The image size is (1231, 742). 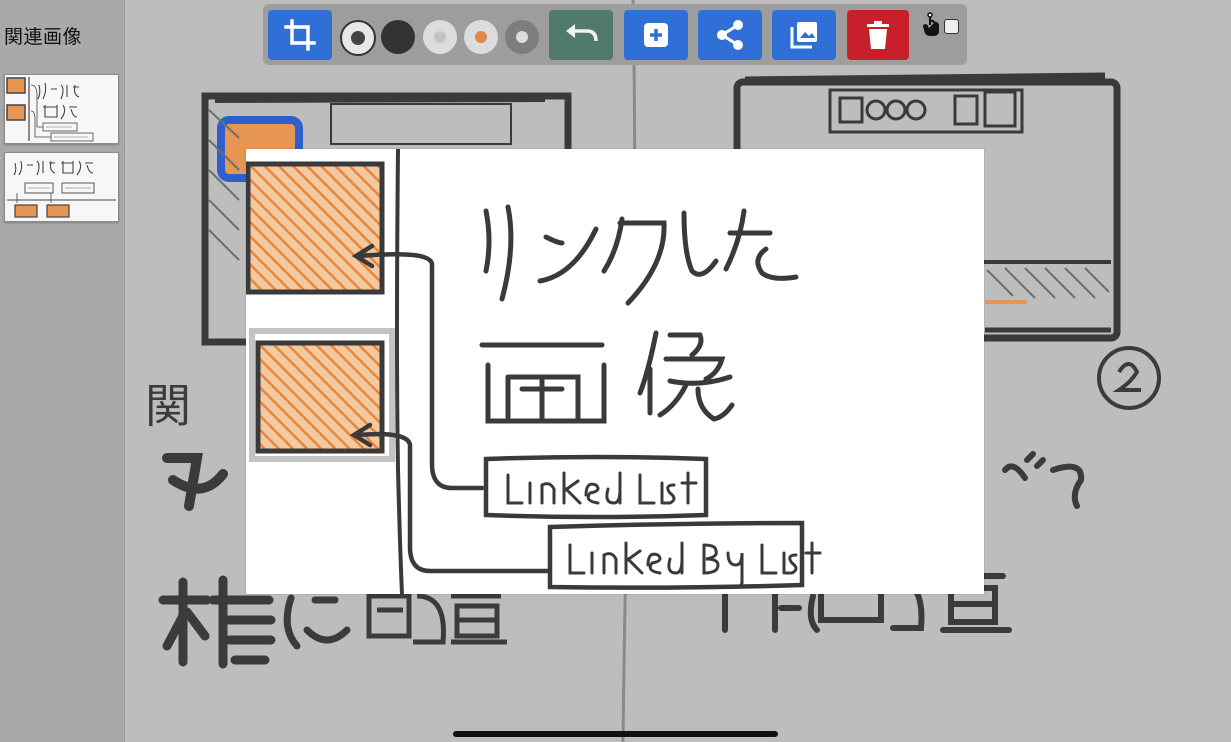 What do you see at coordinates (50, 109) in the screenshot?
I see `thumbnail-1-sketch` at bounding box center [50, 109].